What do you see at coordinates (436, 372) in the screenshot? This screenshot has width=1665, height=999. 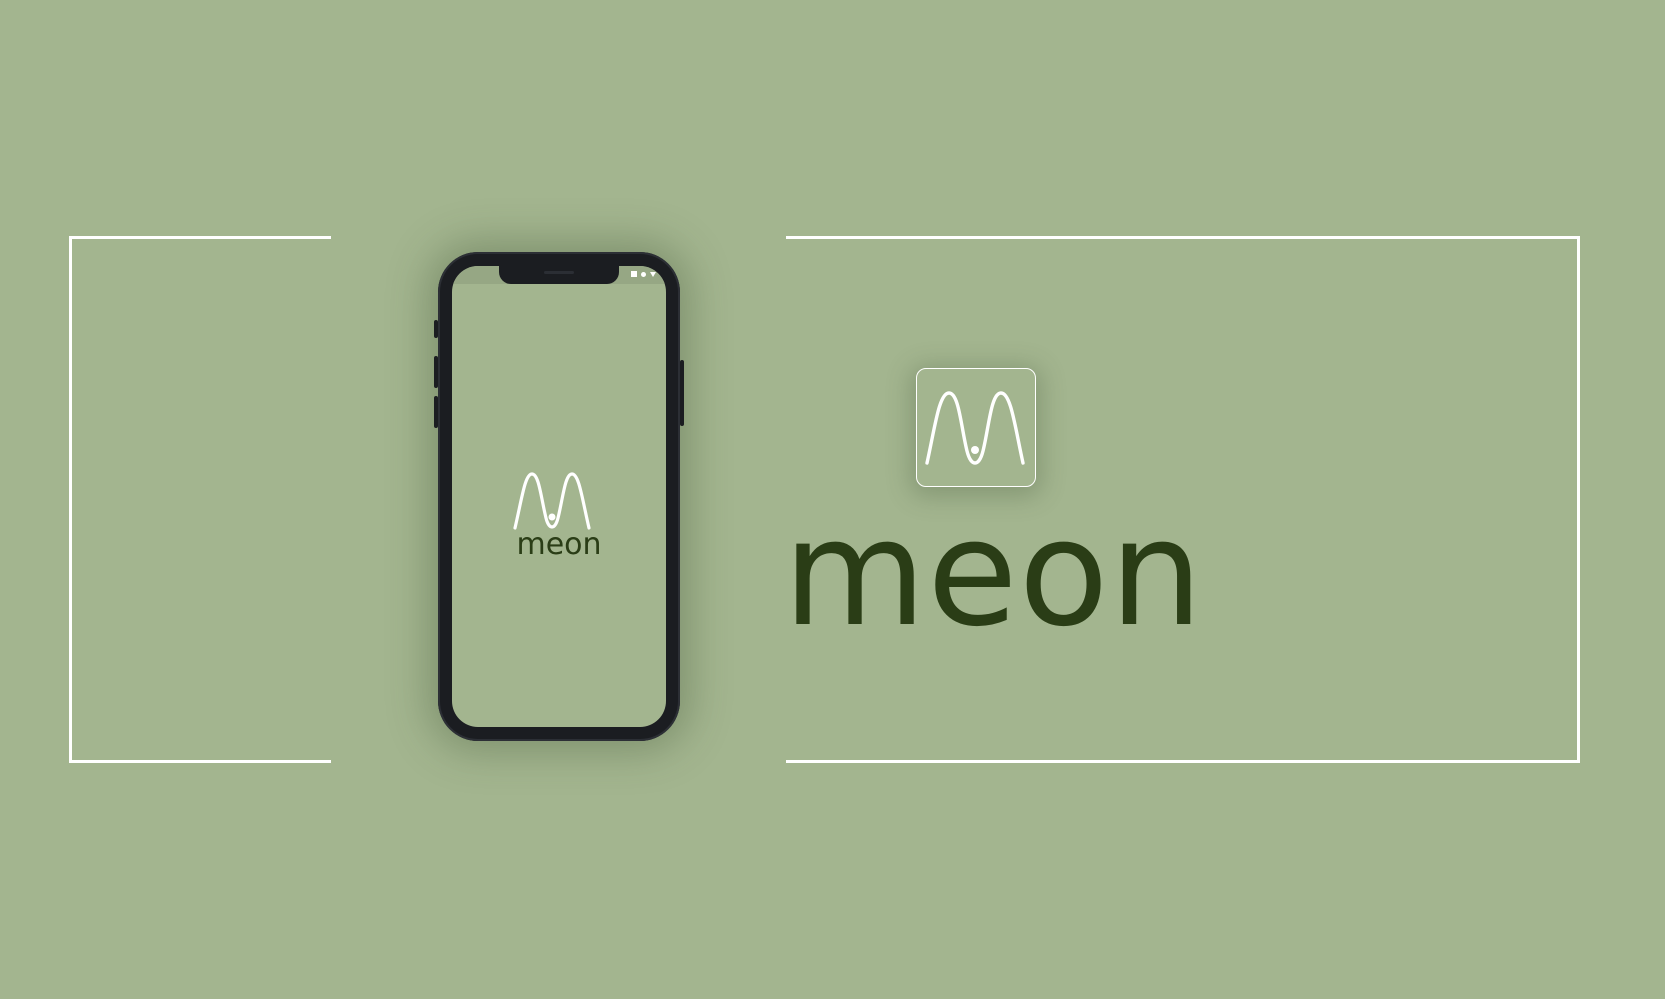 I see `phone-volume-up-button` at bounding box center [436, 372].